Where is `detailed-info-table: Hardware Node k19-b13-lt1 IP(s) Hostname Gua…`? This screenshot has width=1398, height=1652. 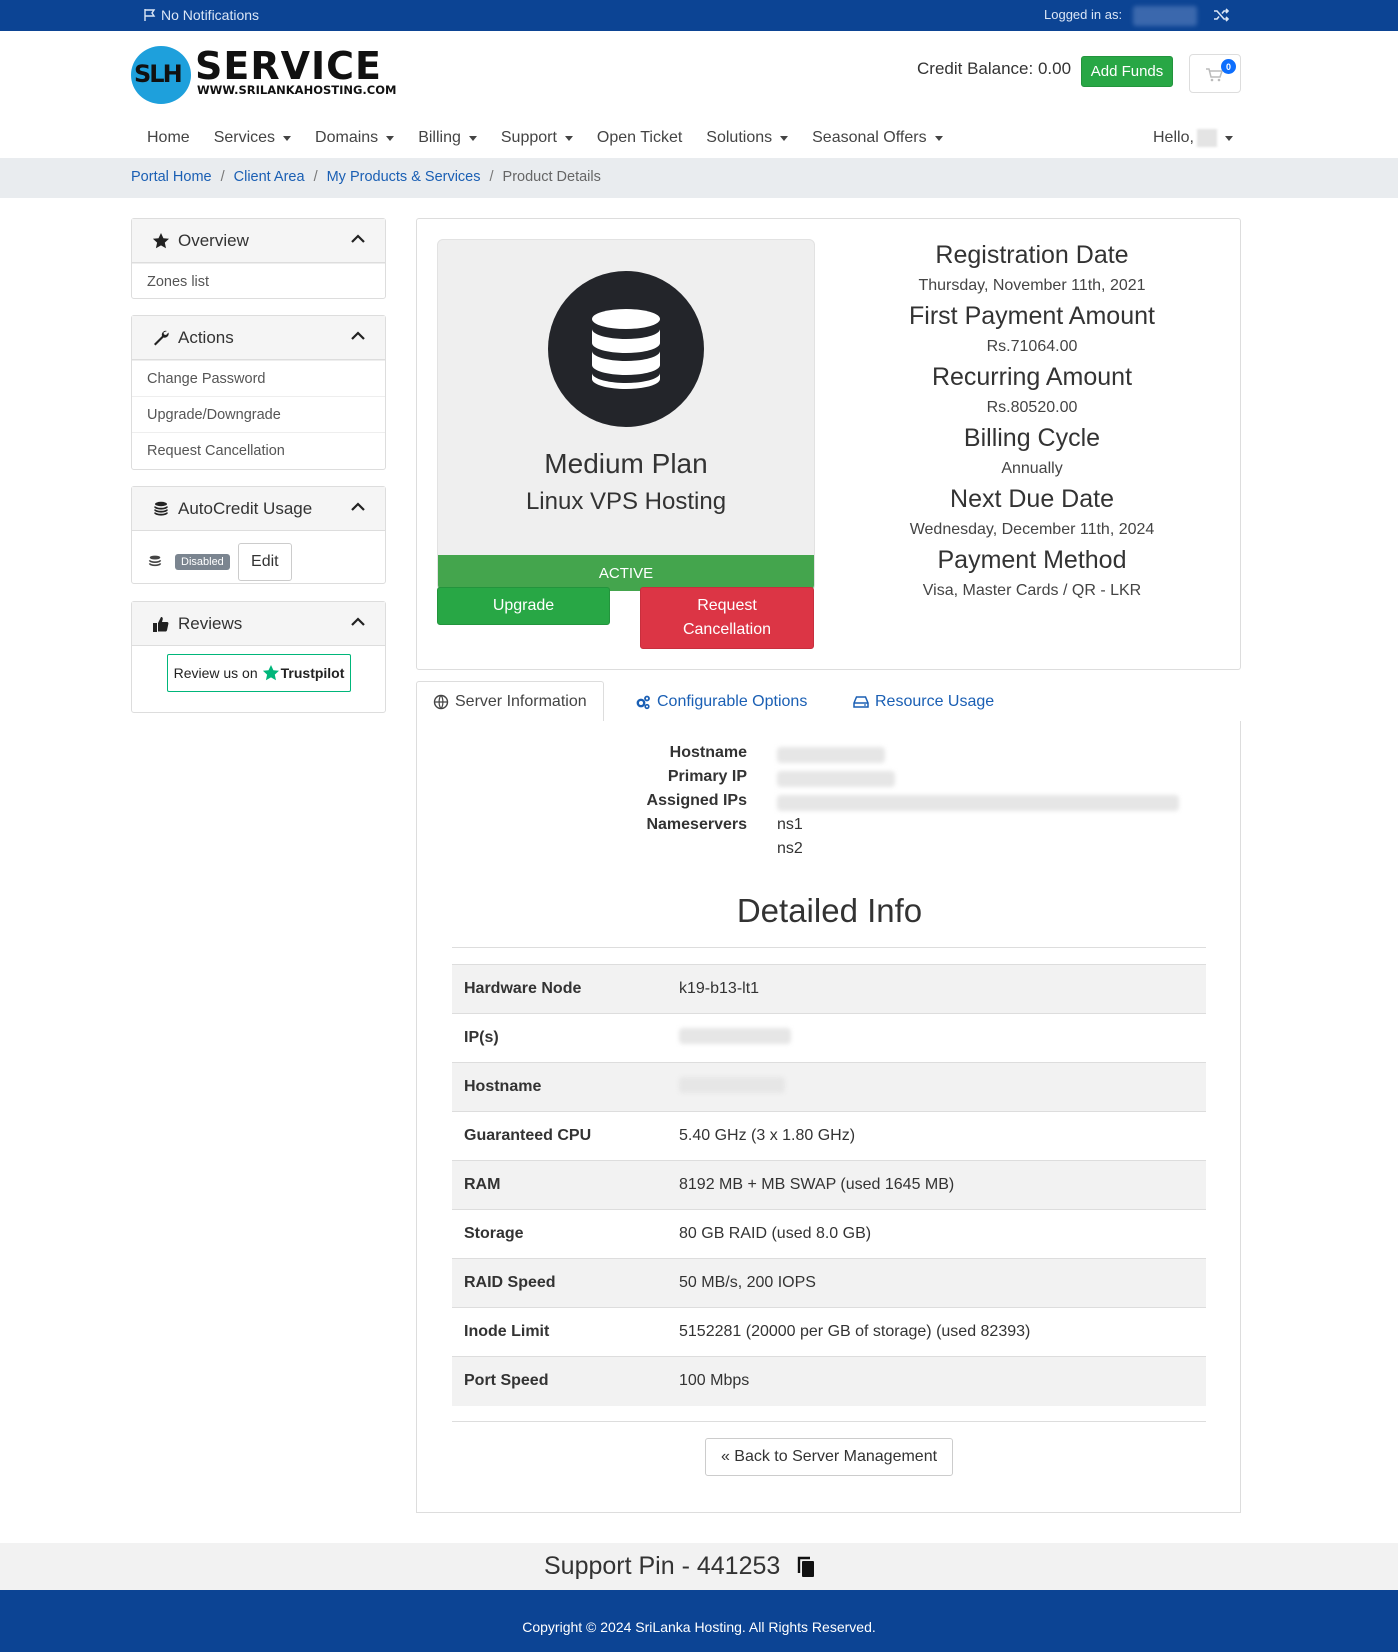
detailed-info-table: Hardware Node k19-b13-lt1 IP(s) Hostname Gua… is located at coordinates (829, 1185).